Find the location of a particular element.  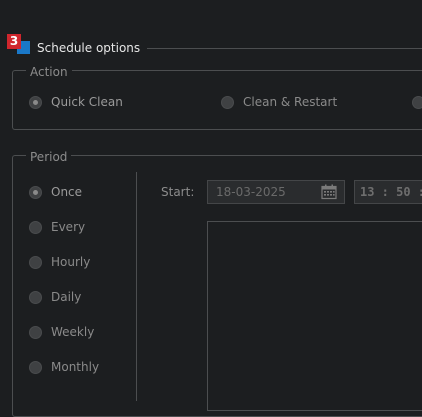

radio-daily: Daily is located at coordinates (55, 297).